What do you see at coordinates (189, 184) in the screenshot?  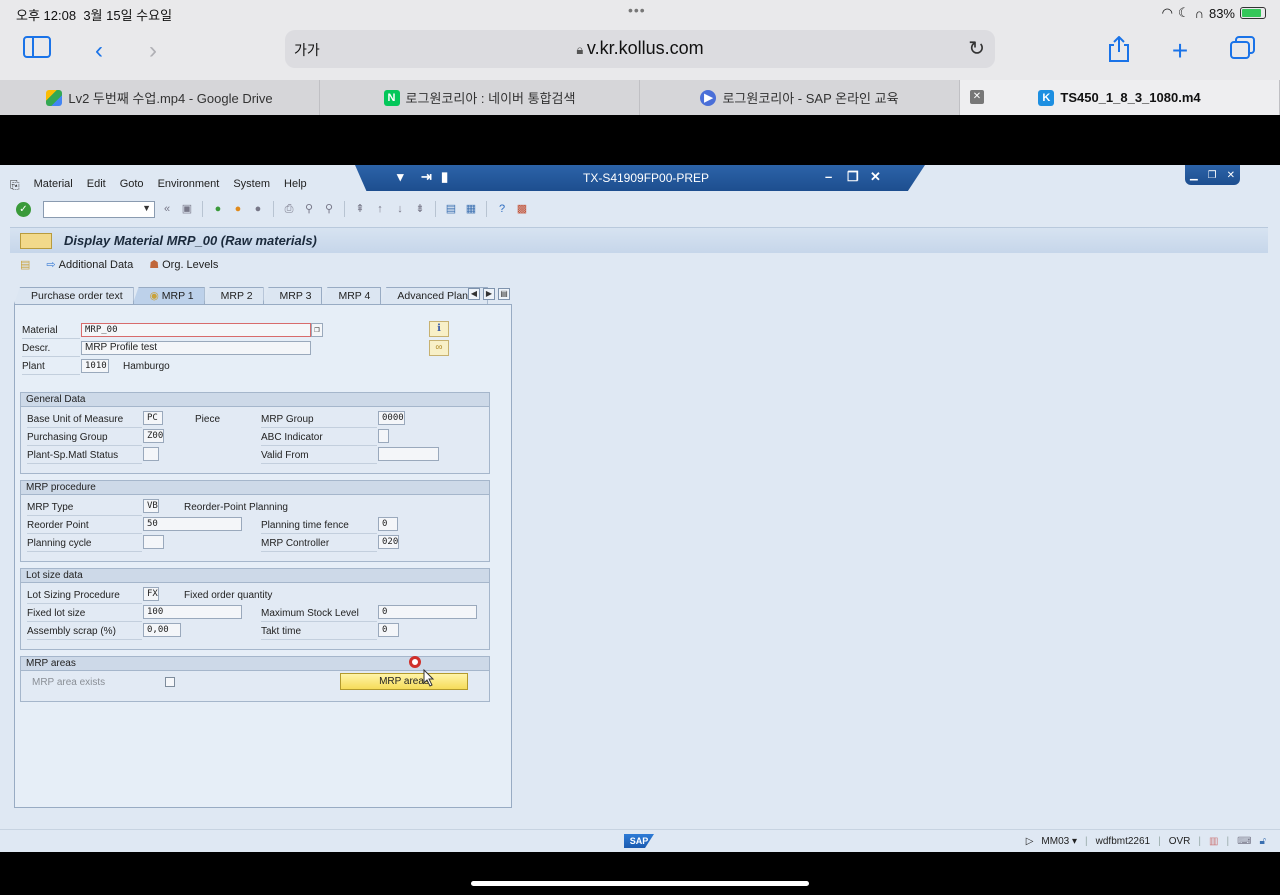 I see `menu-environment: Environment` at bounding box center [189, 184].